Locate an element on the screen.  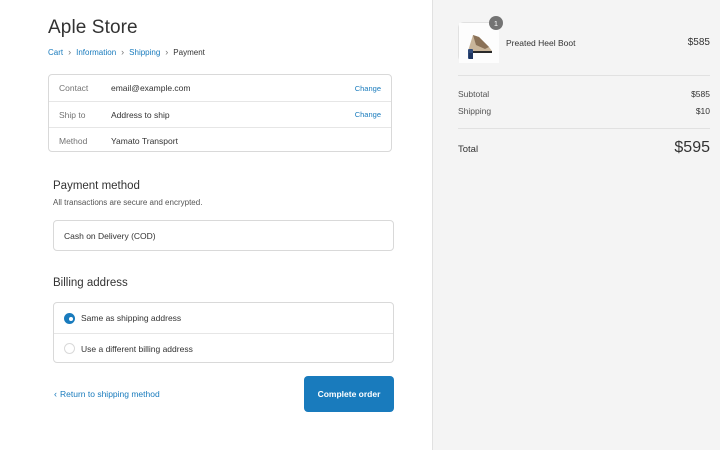
product-price: $585 is located at coordinates (698, 42).